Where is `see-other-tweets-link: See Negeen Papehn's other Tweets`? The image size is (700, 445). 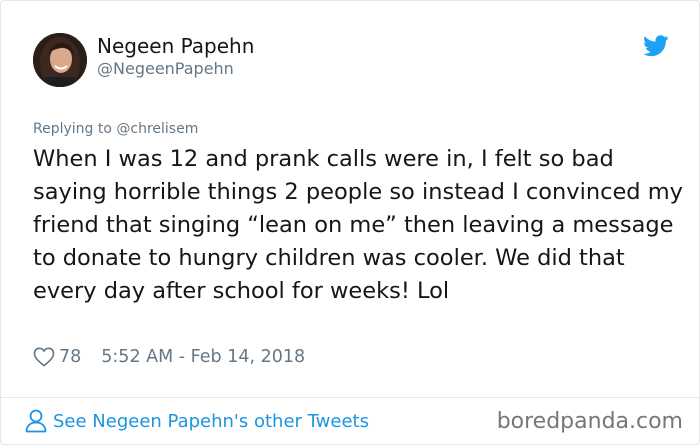
see-other-tweets-link: See Negeen Papehn's other Tweets is located at coordinates (197, 421).